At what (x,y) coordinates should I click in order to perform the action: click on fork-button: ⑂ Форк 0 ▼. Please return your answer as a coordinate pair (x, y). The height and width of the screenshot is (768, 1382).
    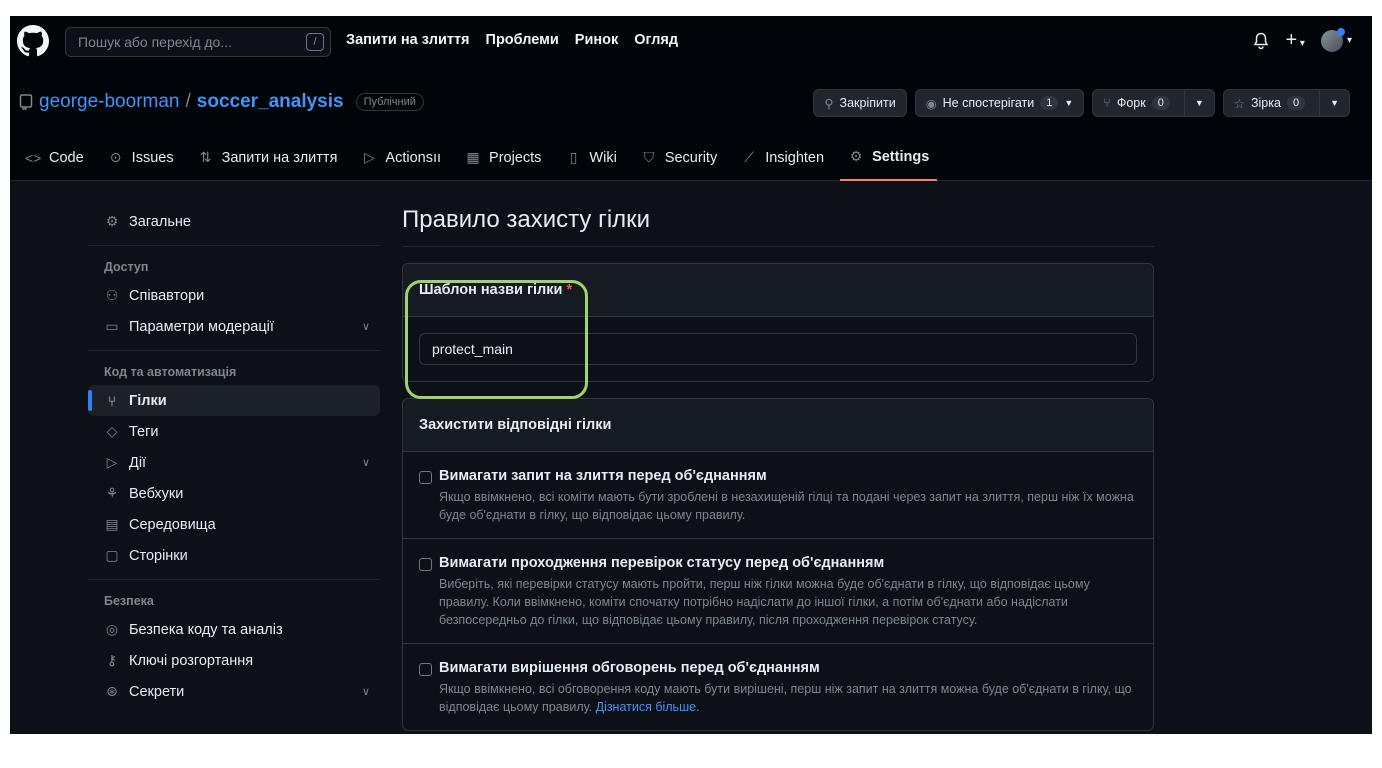
    Looking at the image, I should click on (1153, 103).